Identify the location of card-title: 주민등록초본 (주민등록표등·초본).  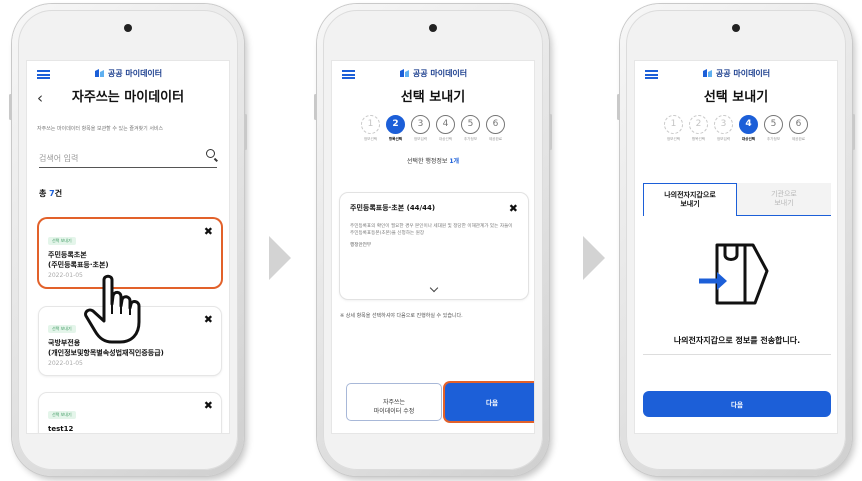
(130, 260).